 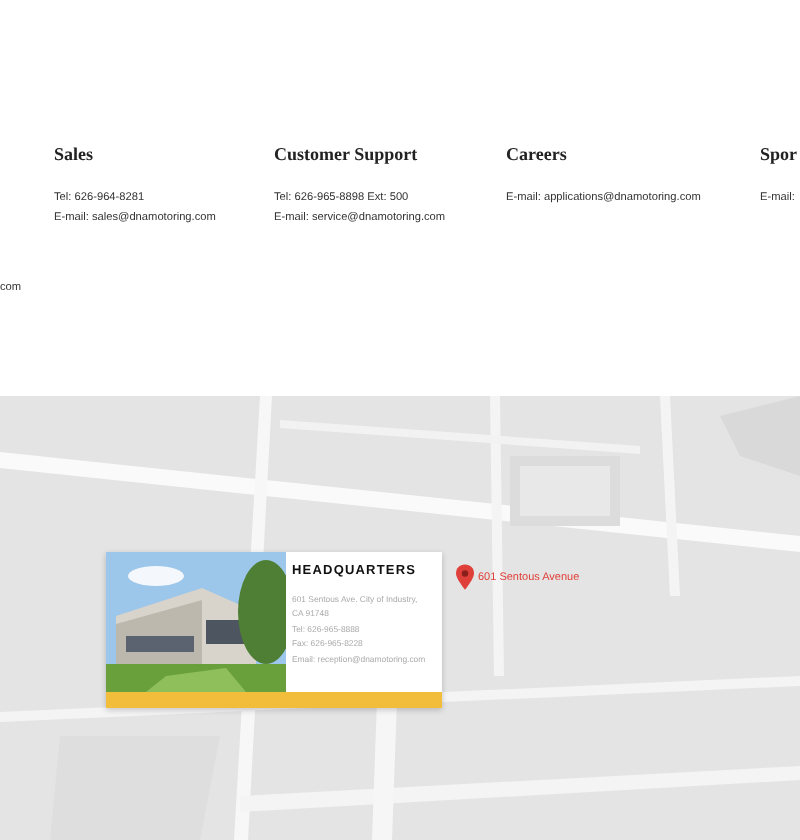 What do you see at coordinates (347, 154) in the screenshot?
I see `section-heading: Customer Support` at bounding box center [347, 154].